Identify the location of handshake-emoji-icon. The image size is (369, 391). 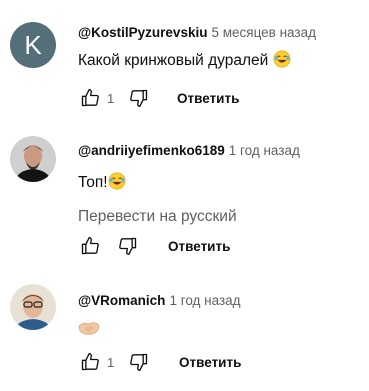
(89, 331).